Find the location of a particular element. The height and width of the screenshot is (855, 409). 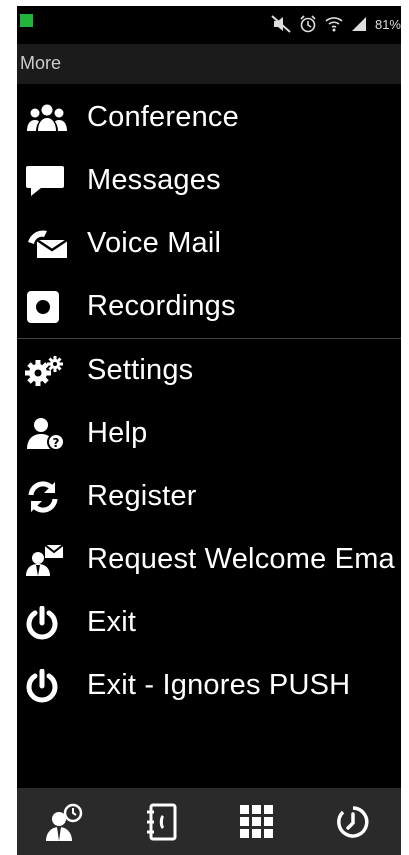

recording-icon is located at coordinates (52, 306).